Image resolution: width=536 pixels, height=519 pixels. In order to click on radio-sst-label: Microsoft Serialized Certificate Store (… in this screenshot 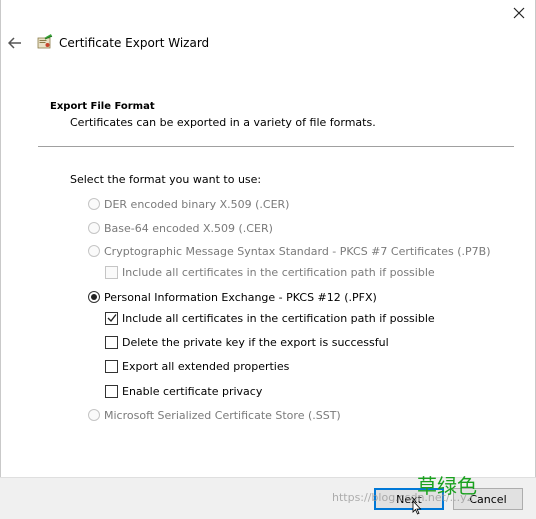, I will do `click(222, 415)`.